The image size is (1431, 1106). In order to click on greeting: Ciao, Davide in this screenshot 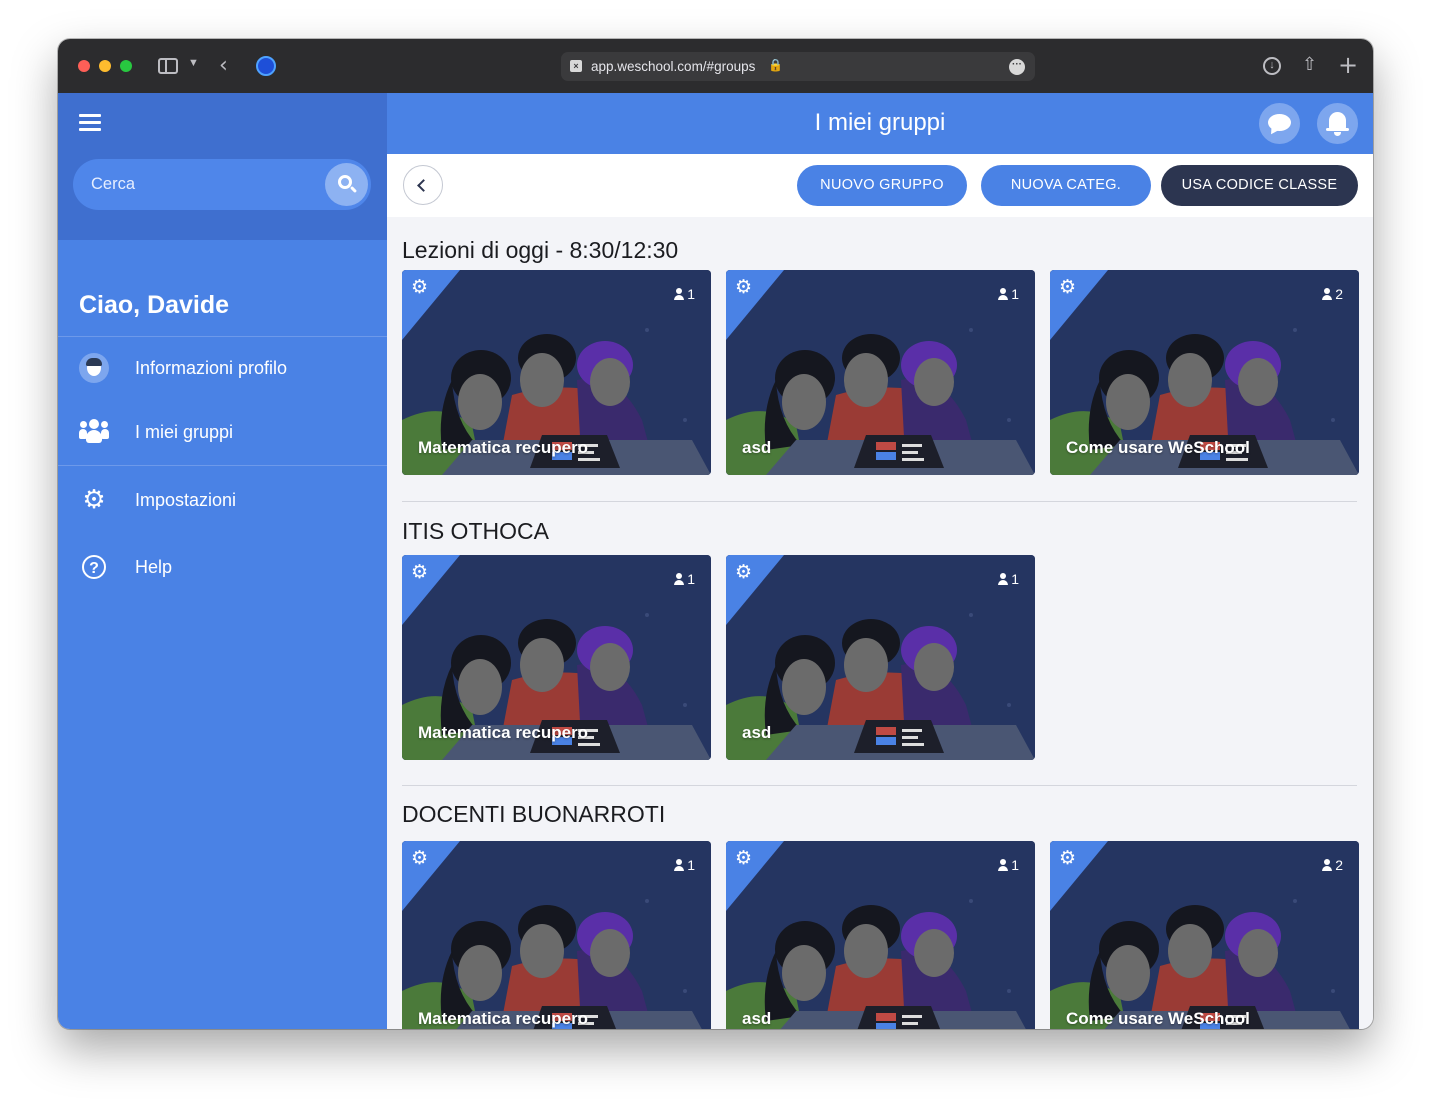, I will do `click(154, 305)`.